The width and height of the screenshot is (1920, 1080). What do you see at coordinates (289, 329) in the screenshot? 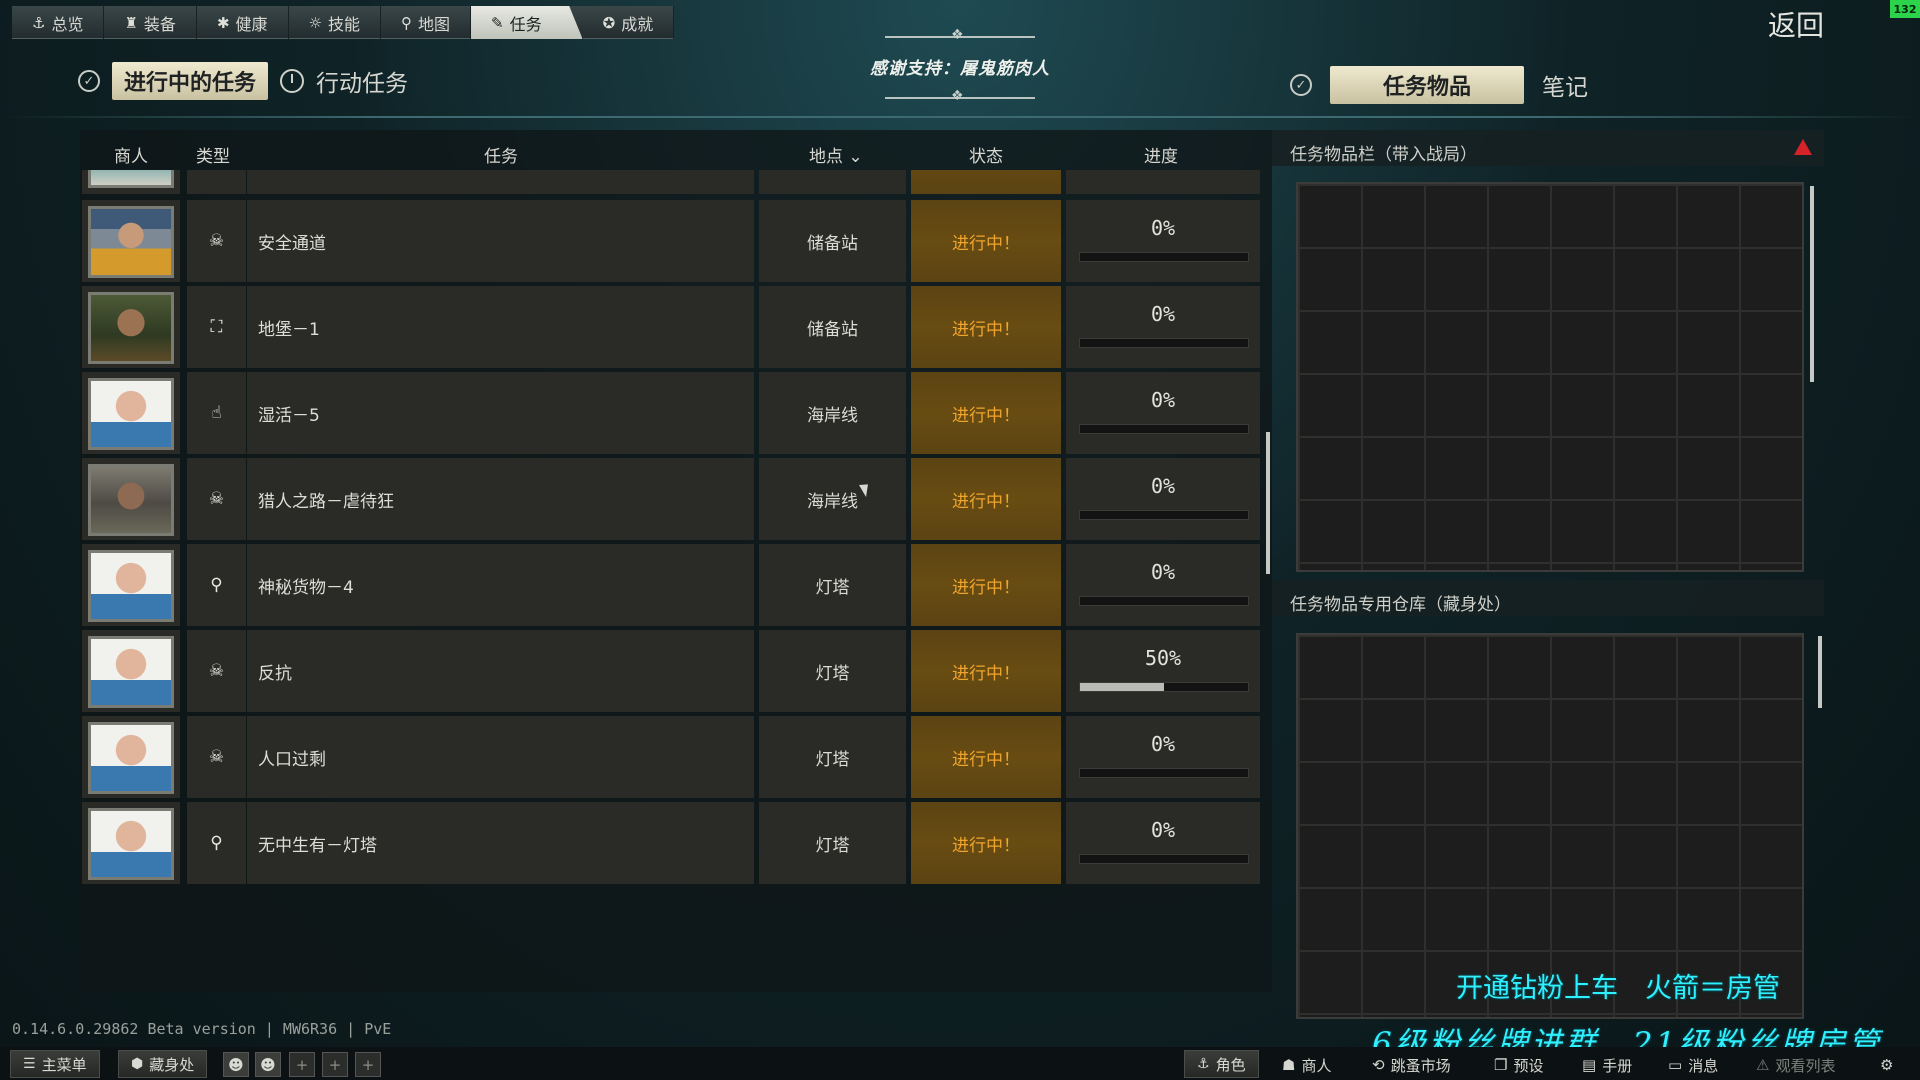
I see `task-name: 地堡－1` at bounding box center [289, 329].